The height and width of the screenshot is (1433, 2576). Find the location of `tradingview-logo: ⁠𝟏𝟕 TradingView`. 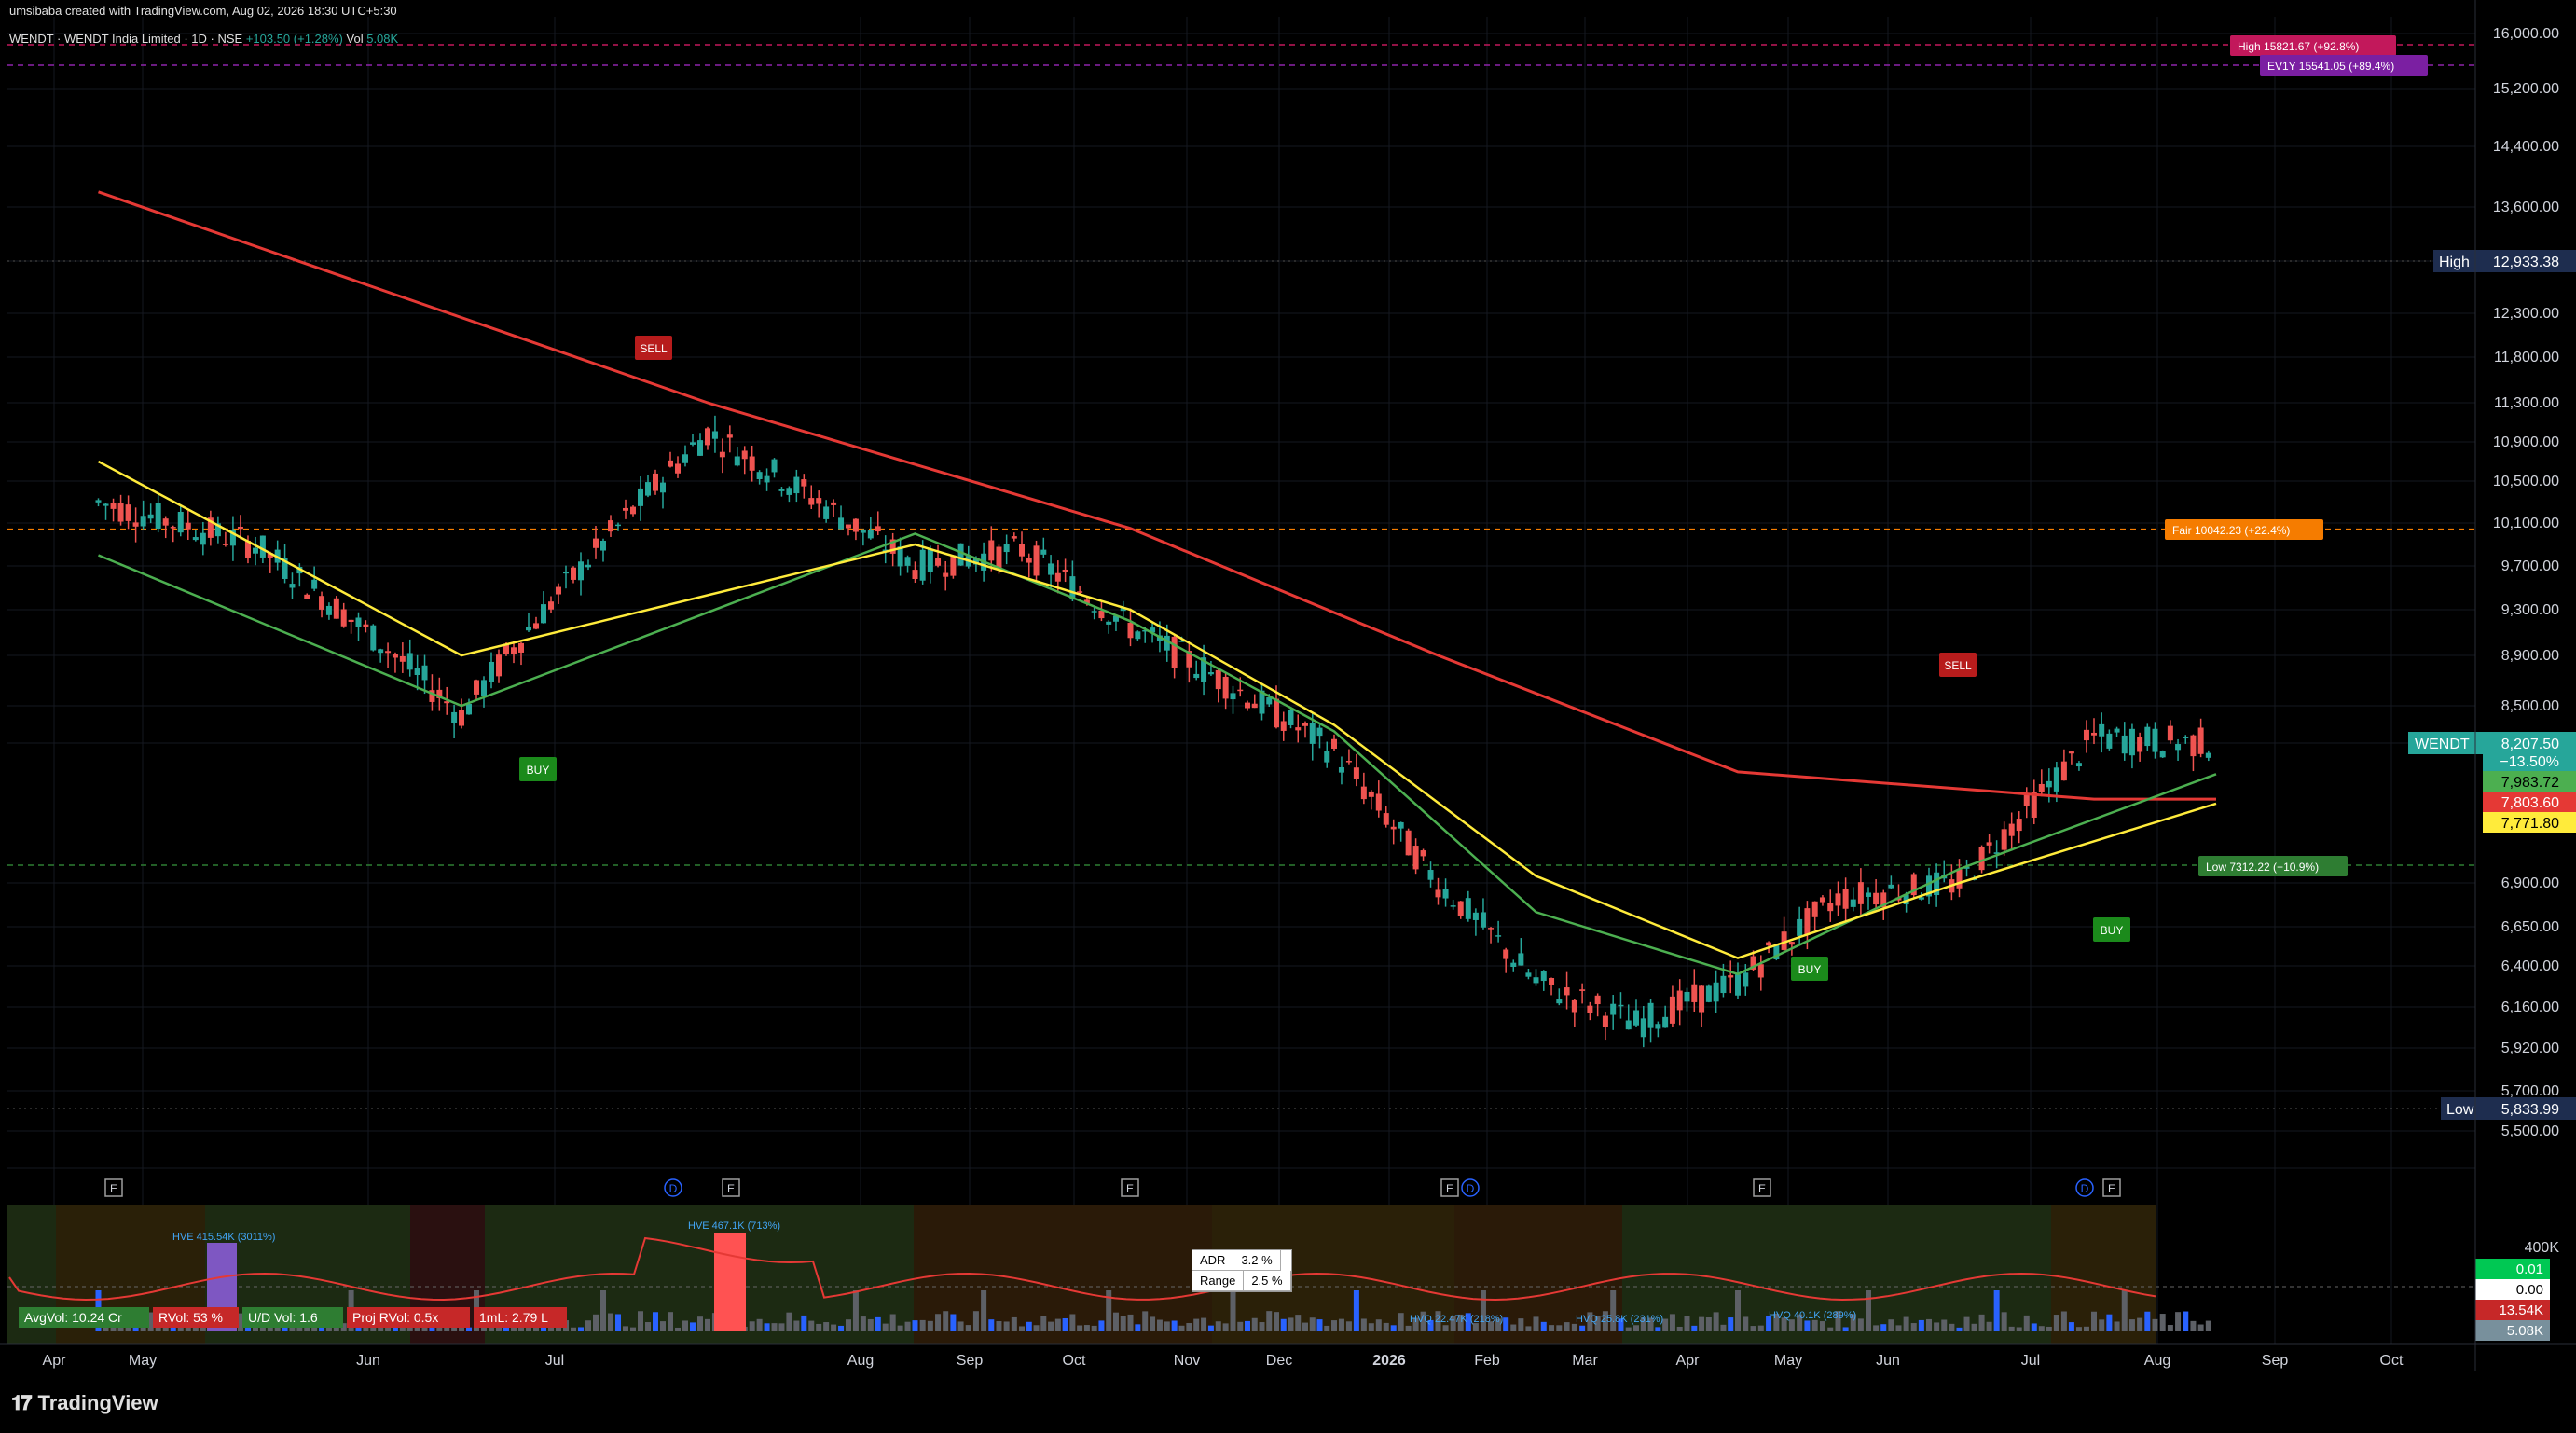

tradingview-logo: ⁠𝟏𝟕 TradingView is located at coordinates (84, 1403).